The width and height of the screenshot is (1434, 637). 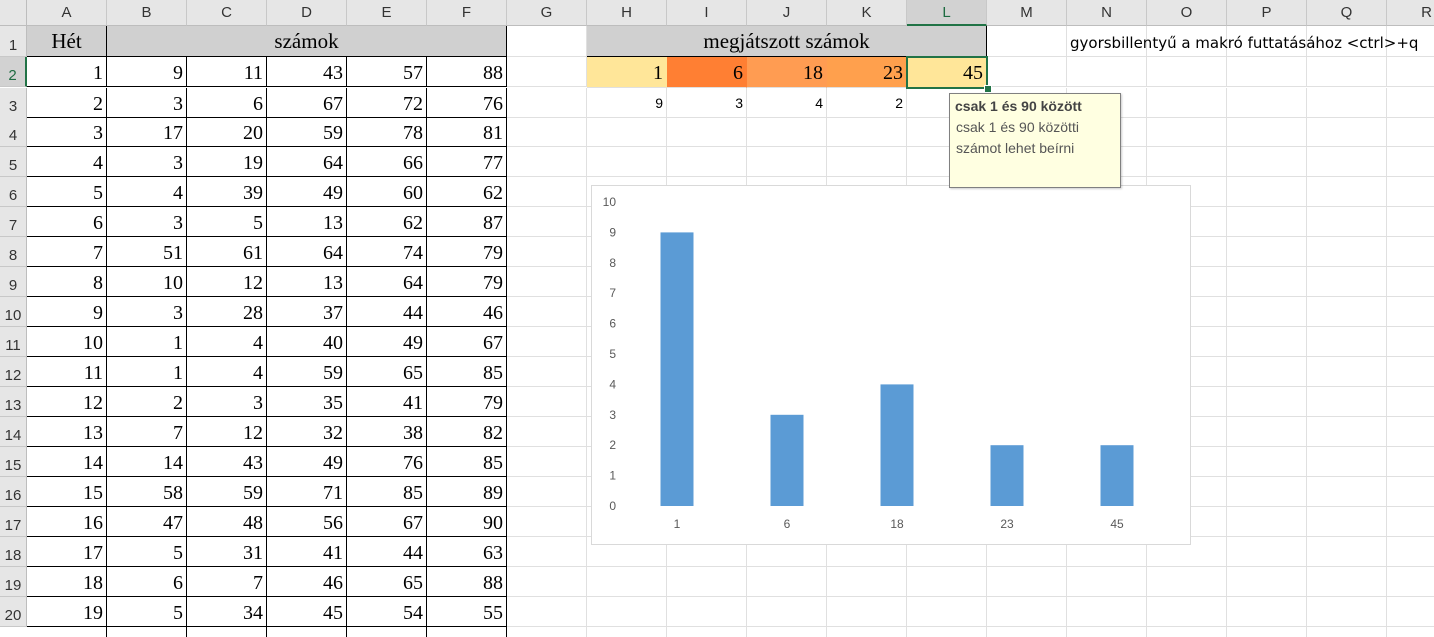 I want to click on table-cell: 34, so click(x=227, y=612).